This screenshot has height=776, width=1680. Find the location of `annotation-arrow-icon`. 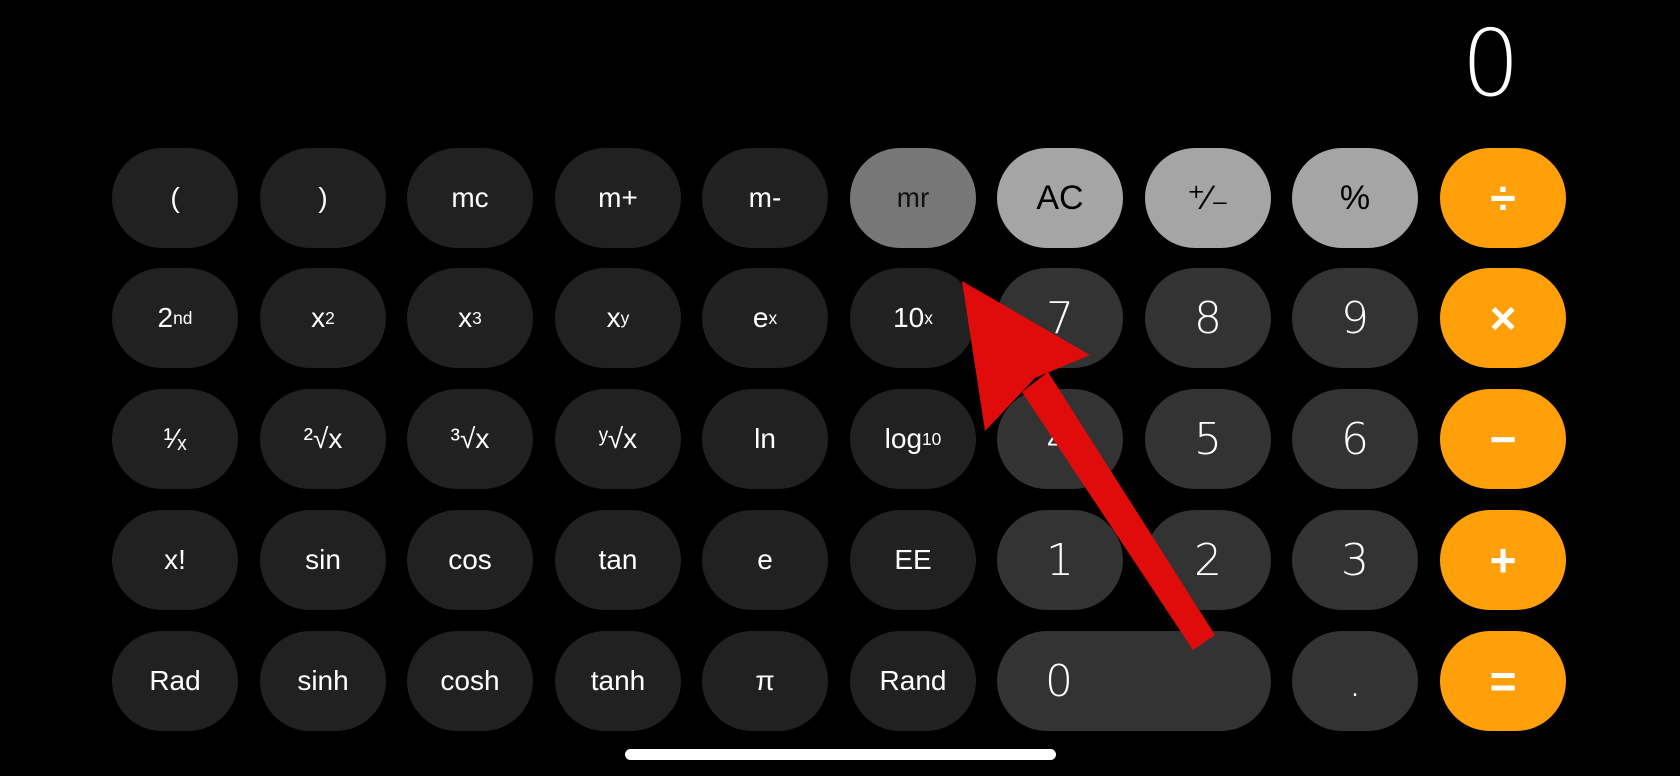

annotation-arrow-icon is located at coordinates (1088, 465).